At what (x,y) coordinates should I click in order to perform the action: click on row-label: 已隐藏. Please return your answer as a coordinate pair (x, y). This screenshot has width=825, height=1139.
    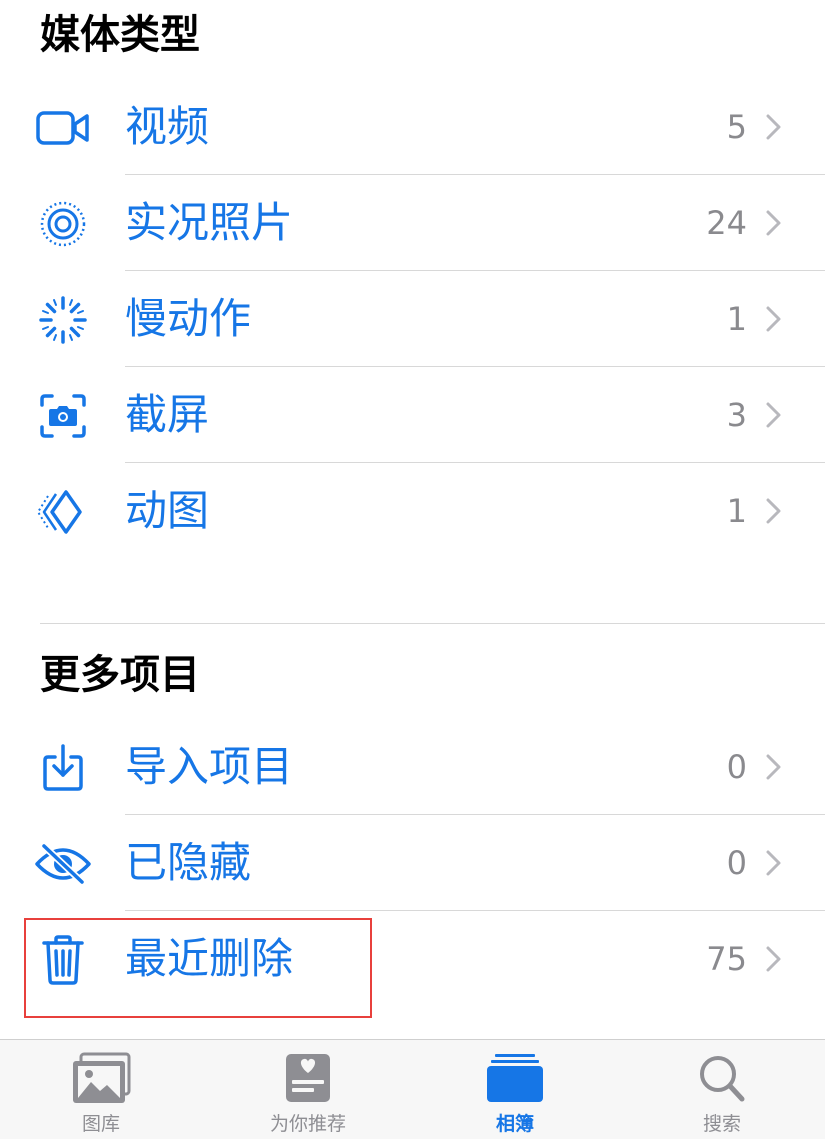
    Looking at the image, I should click on (188, 862).